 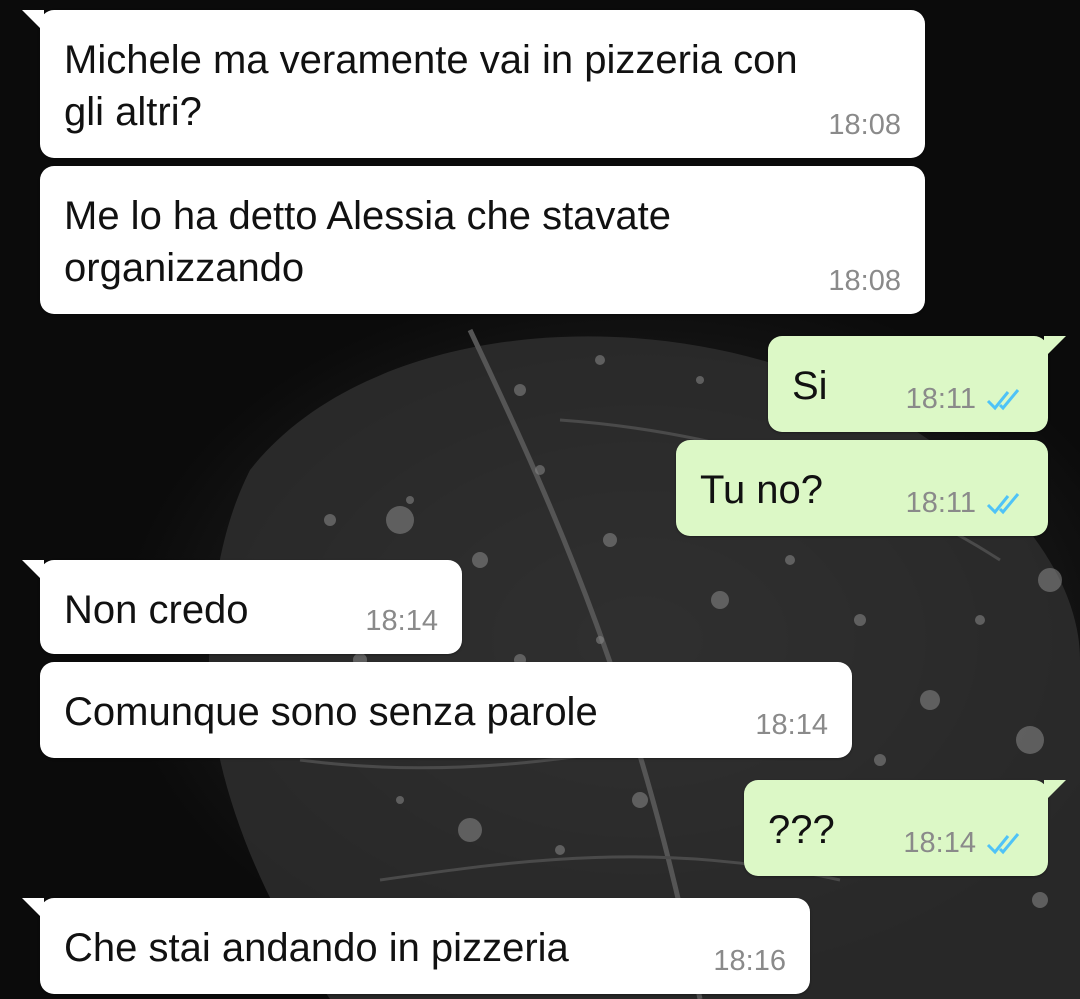 What do you see at coordinates (331, 712) in the screenshot?
I see `message-text: Comunque sono senza parole` at bounding box center [331, 712].